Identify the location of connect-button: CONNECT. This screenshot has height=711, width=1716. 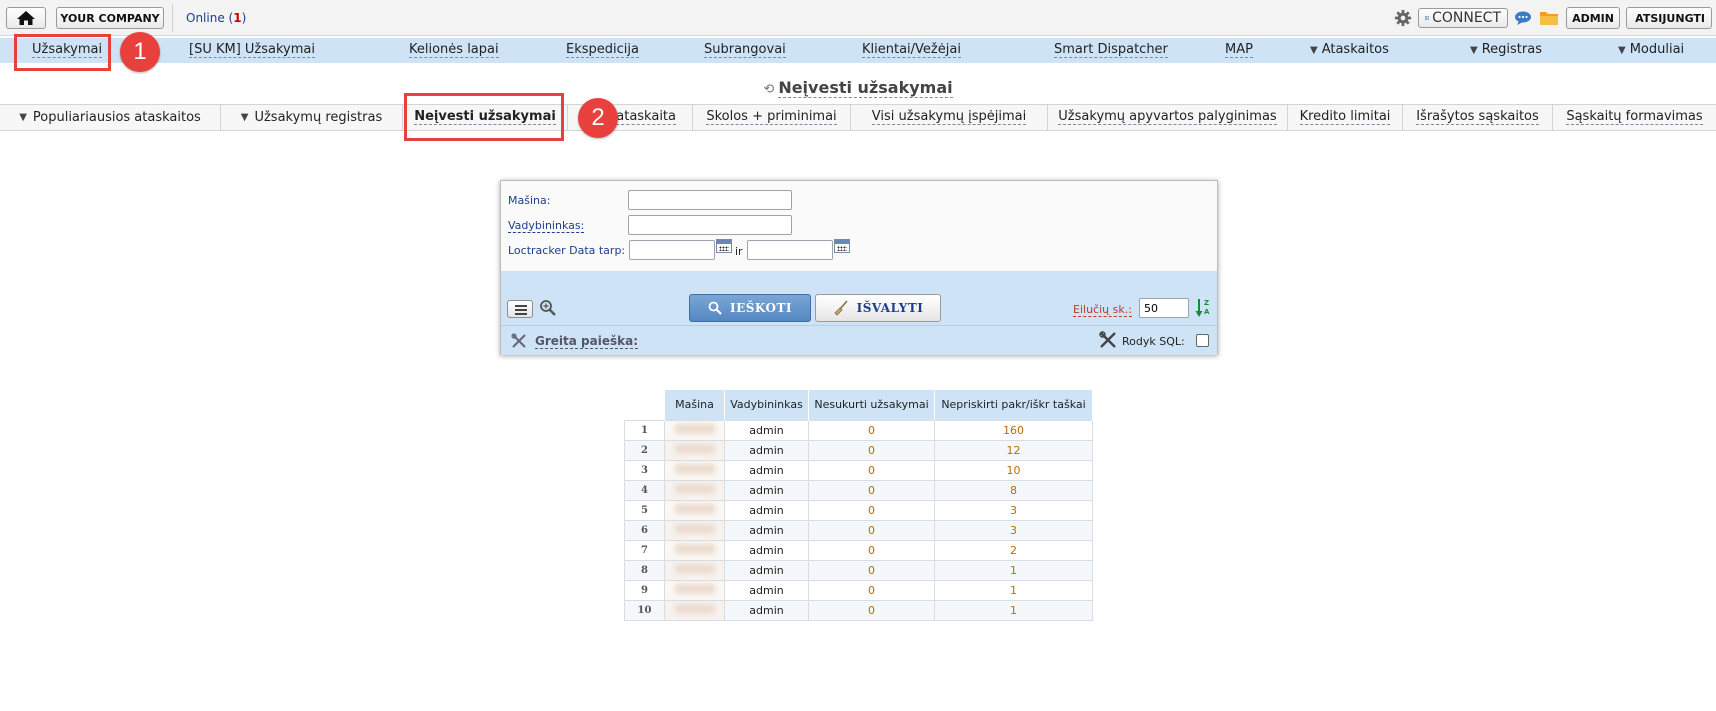
(1463, 18).